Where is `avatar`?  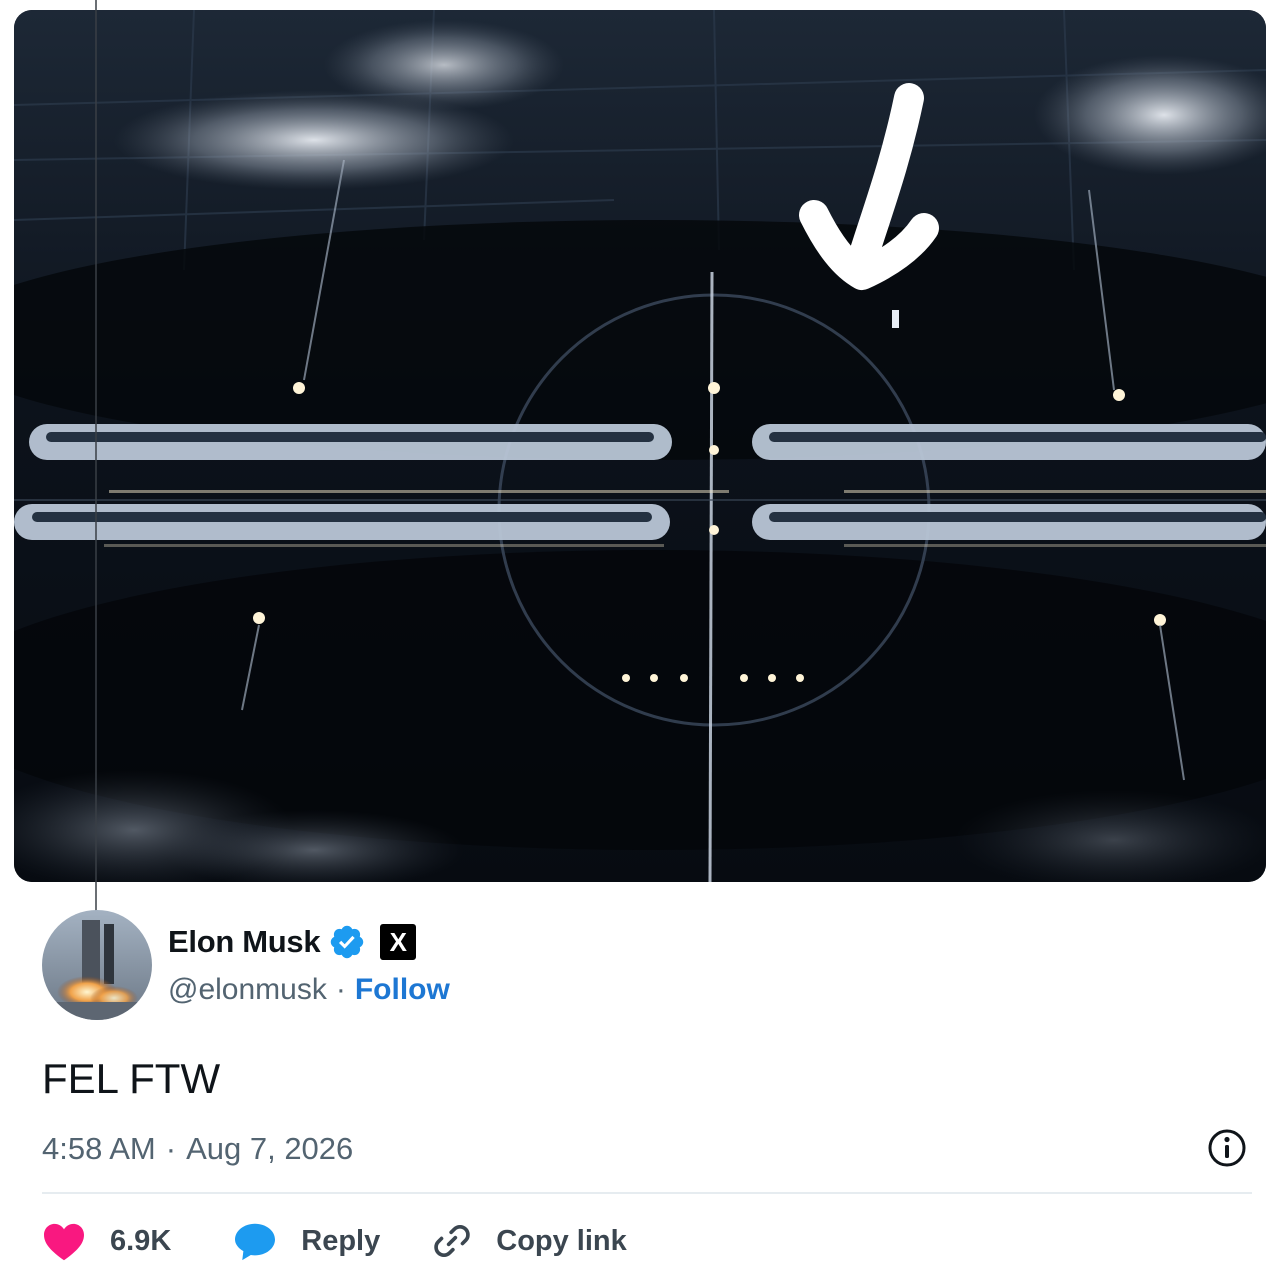 avatar is located at coordinates (97, 965).